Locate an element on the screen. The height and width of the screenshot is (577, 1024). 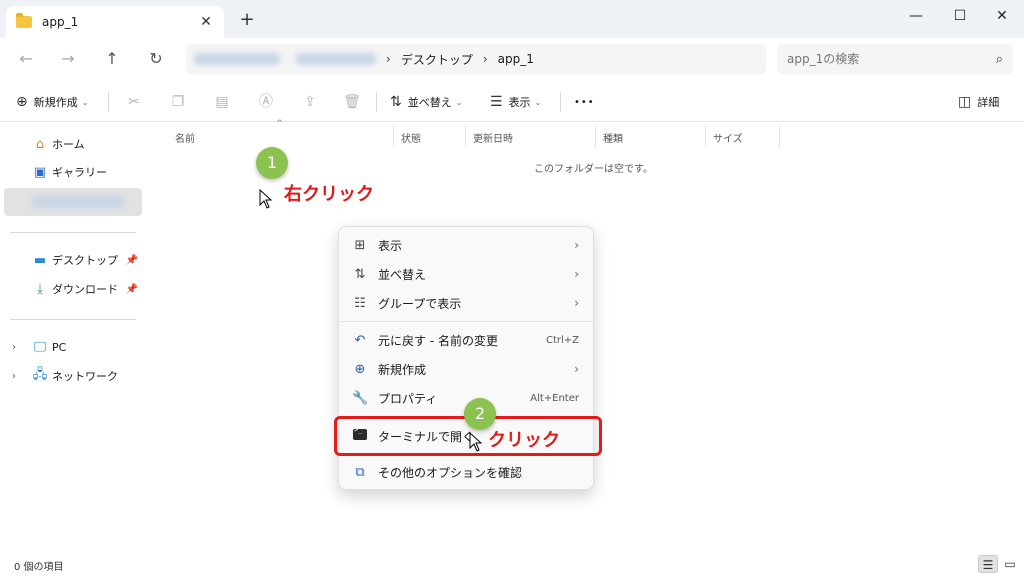
new-button: ⊕ 新規作成 ⌄ is located at coordinates (52, 102).